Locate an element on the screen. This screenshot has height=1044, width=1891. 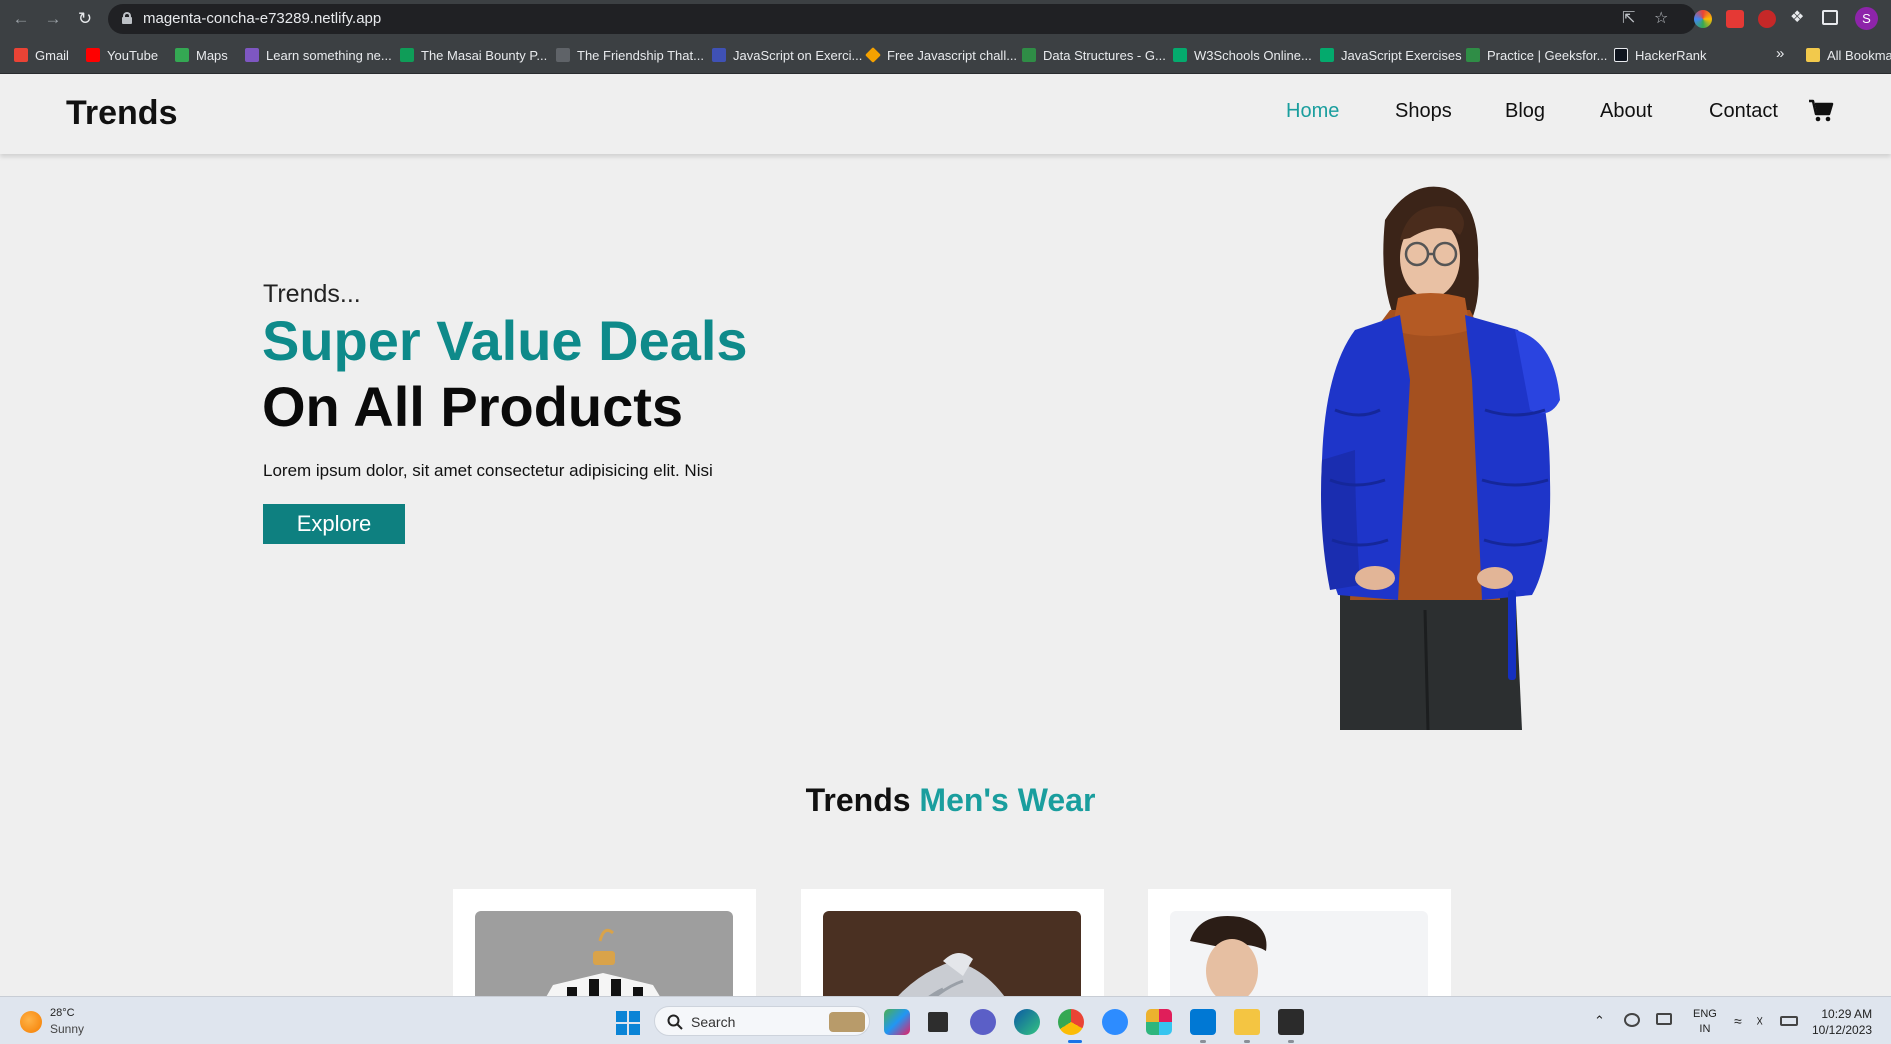
bookmark-gmail: Gmail is located at coordinates (41, 56).